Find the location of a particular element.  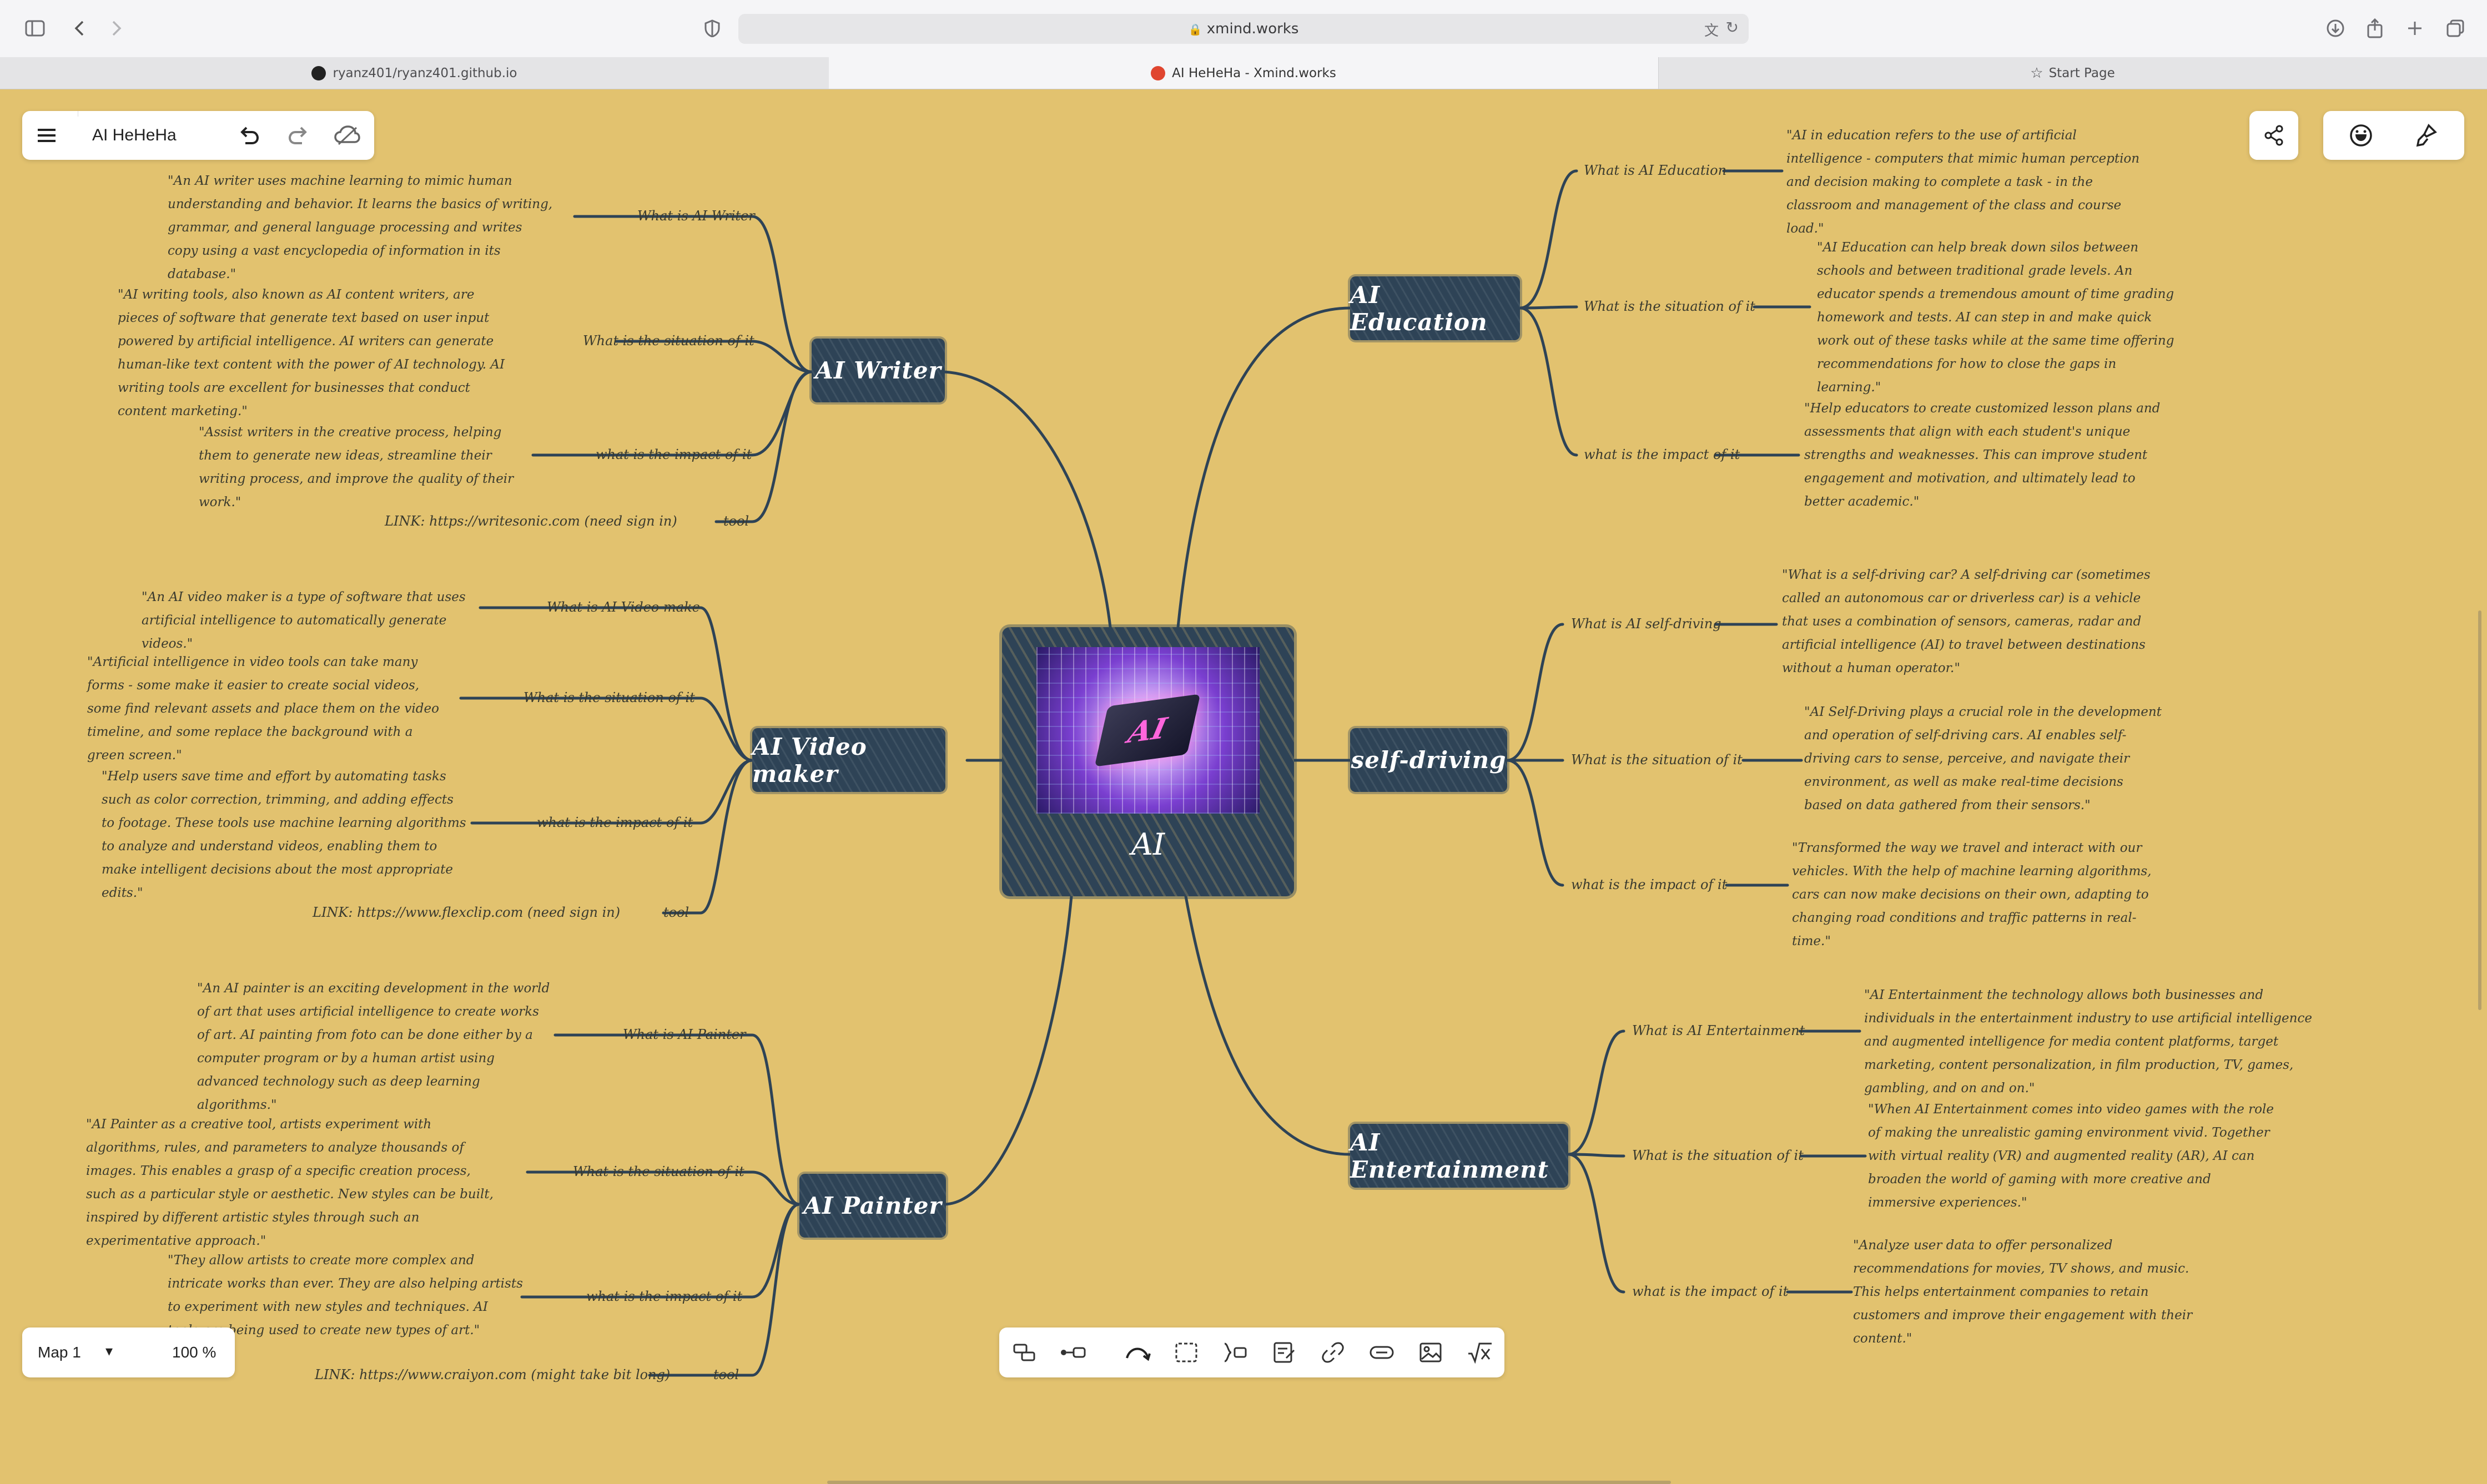

redo-icon is located at coordinates (299, 135).